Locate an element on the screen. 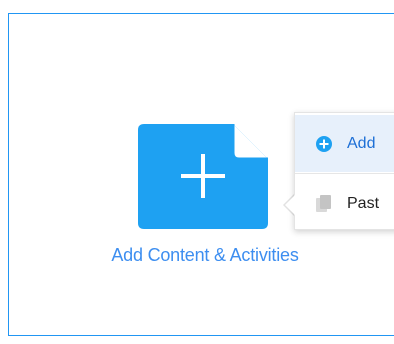 Image resolution: width=394 pixels, height=344 pixels. menu-item-add: Add is located at coordinates (344, 143).